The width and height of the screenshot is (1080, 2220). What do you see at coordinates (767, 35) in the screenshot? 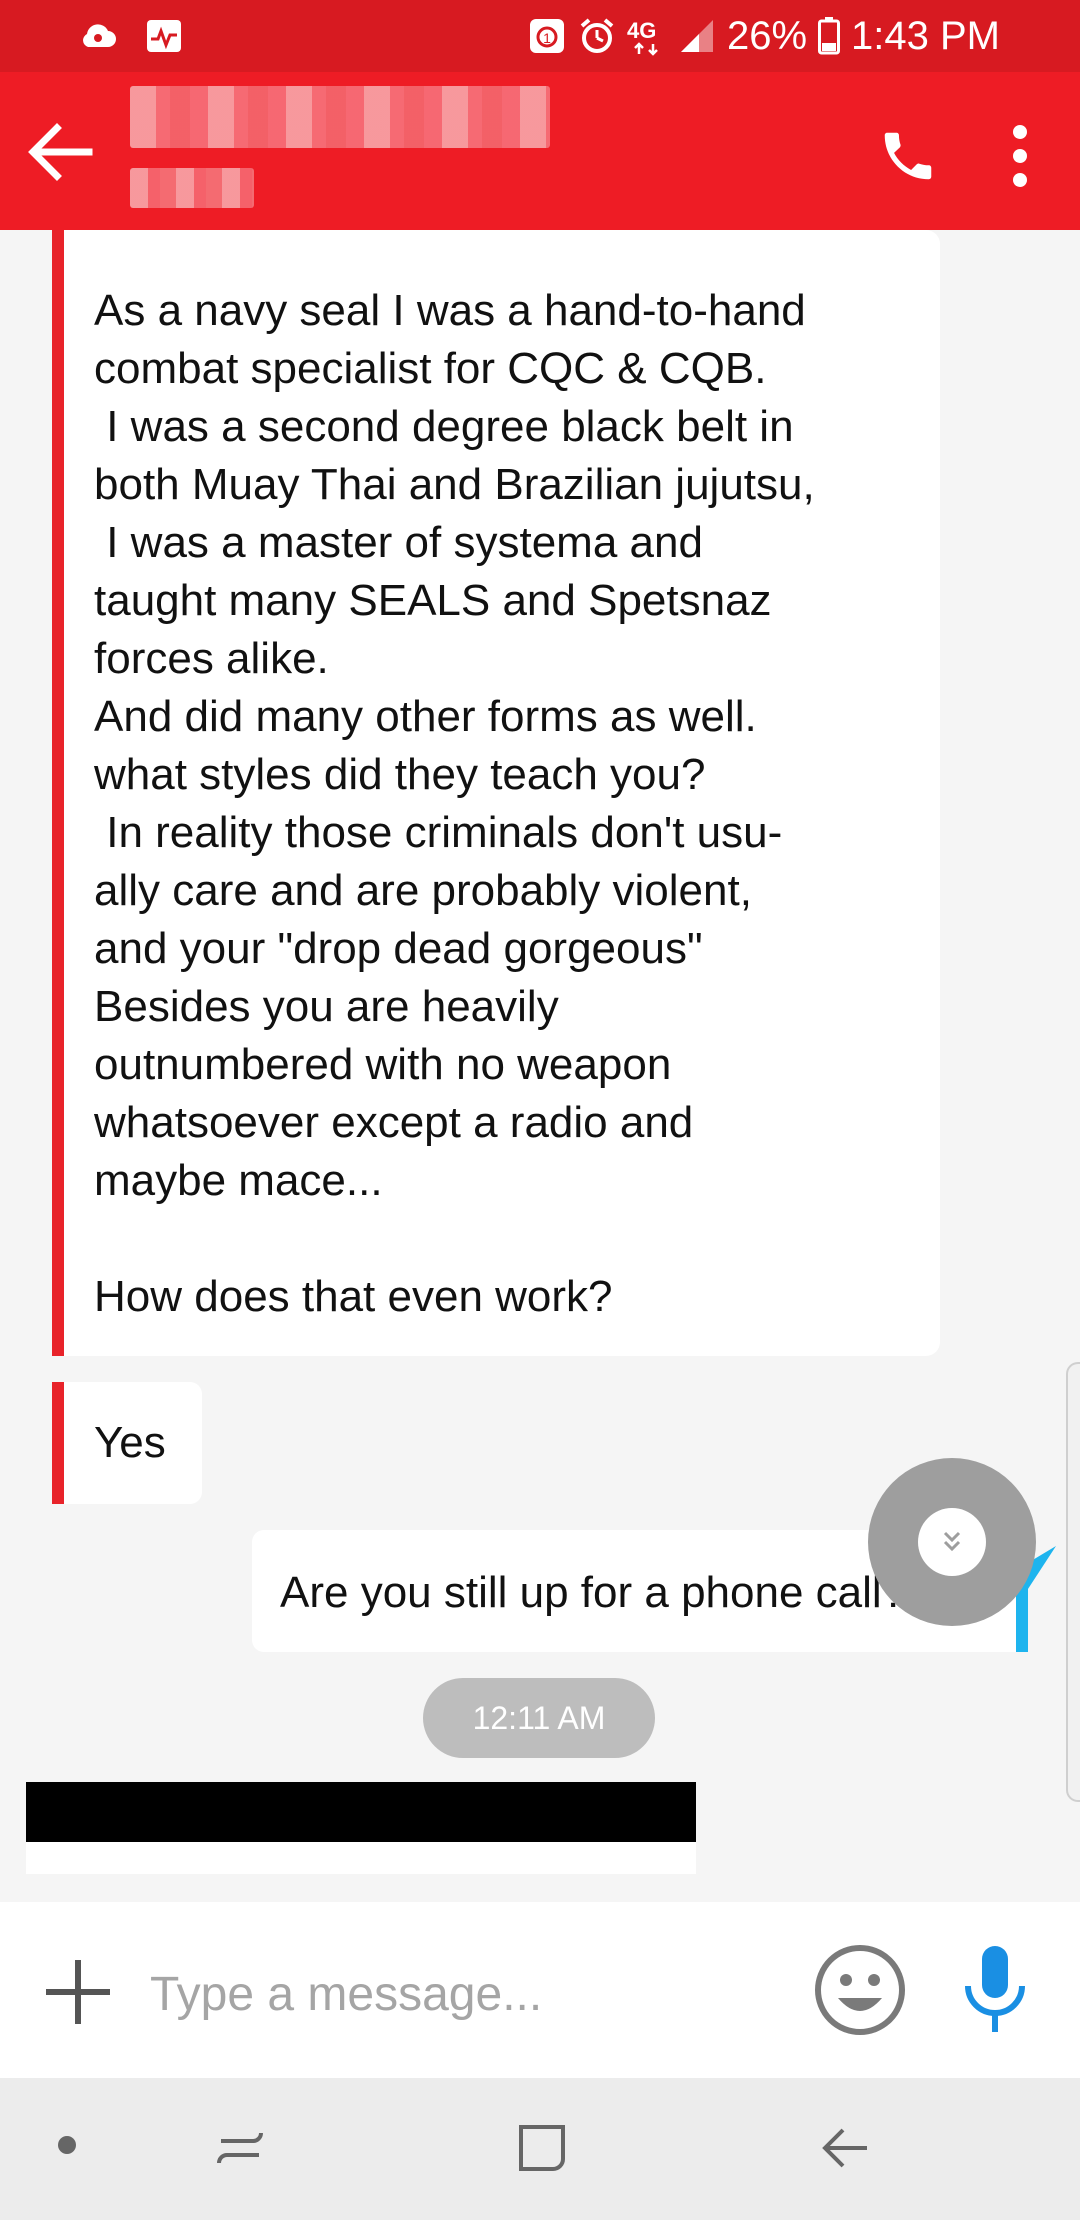
I see `battery-percent: 26%` at bounding box center [767, 35].